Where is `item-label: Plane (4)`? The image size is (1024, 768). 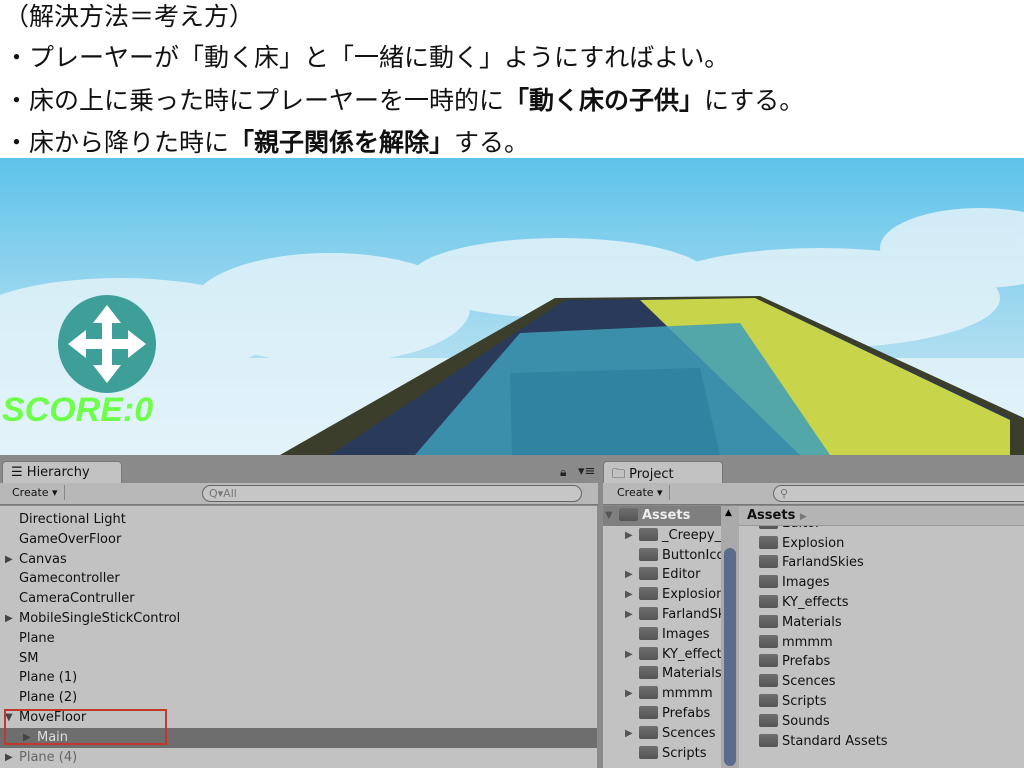
item-label: Plane (4) is located at coordinates (48, 757).